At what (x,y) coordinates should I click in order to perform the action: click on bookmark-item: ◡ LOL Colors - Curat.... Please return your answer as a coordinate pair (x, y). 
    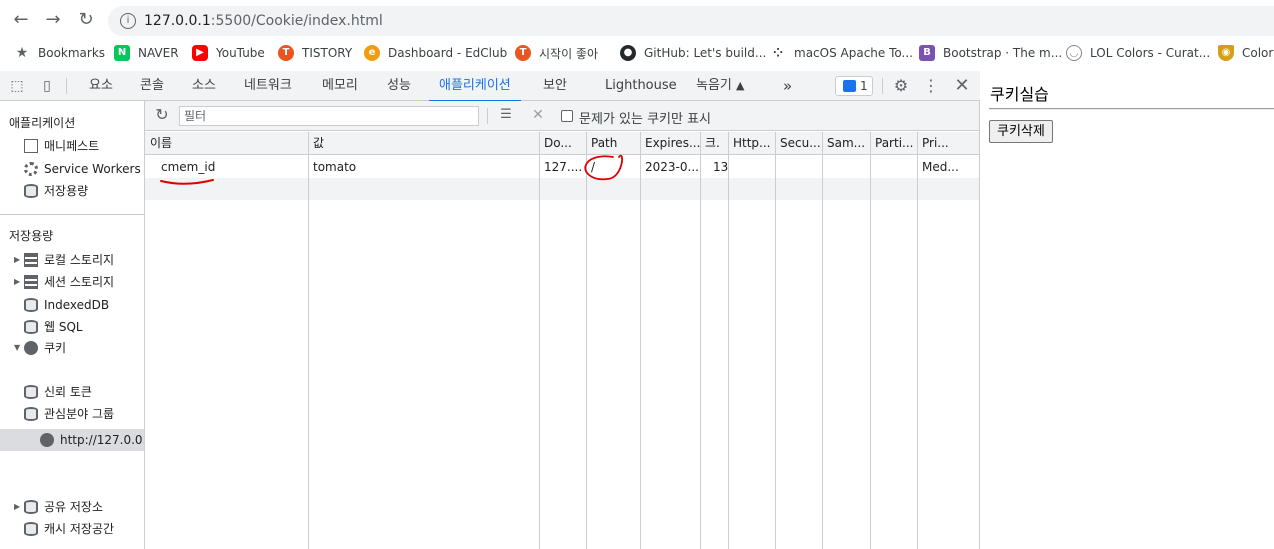
    Looking at the image, I should click on (1138, 53).